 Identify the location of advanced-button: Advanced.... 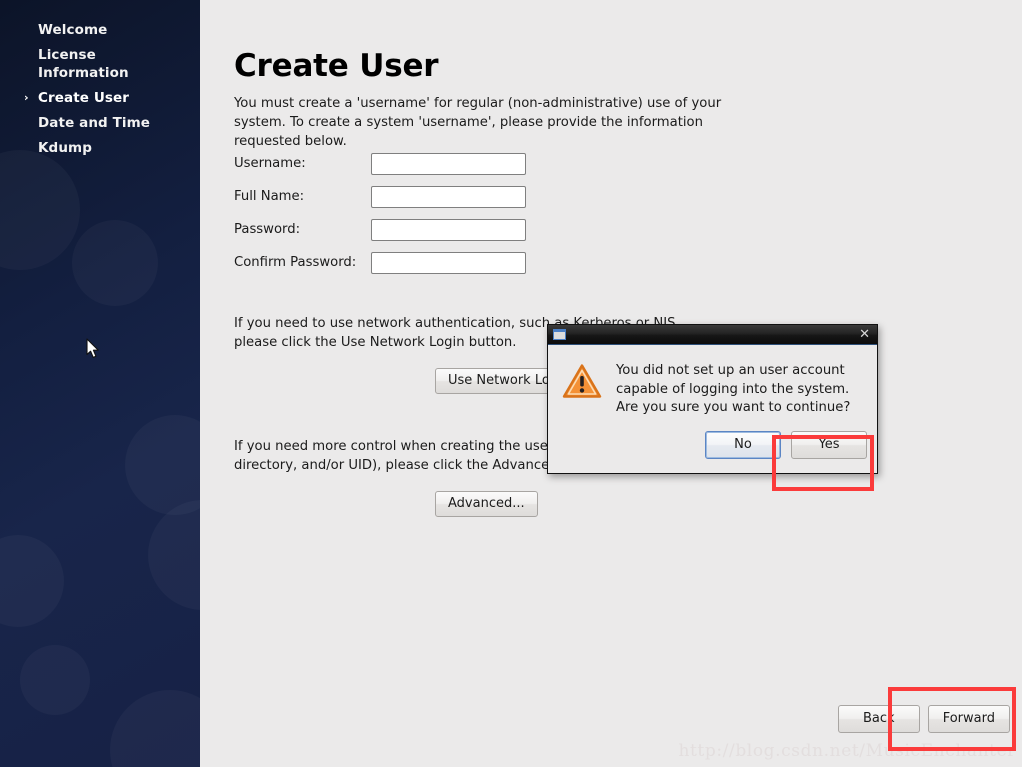
(486, 504).